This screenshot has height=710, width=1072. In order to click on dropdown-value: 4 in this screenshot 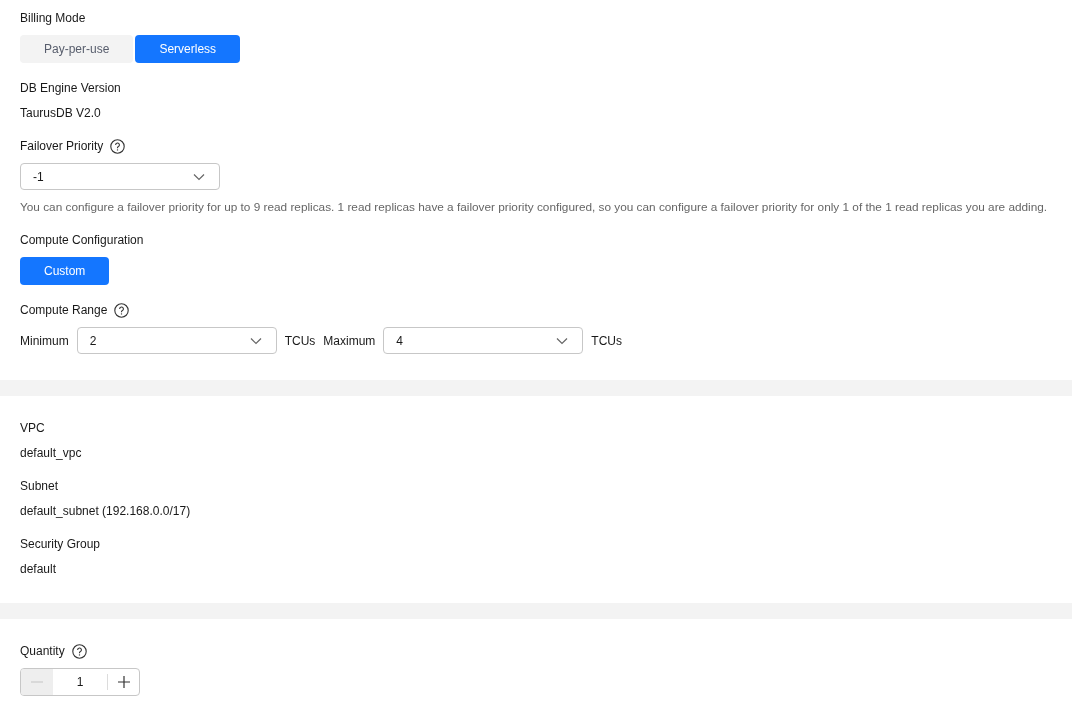, I will do `click(400, 340)`.